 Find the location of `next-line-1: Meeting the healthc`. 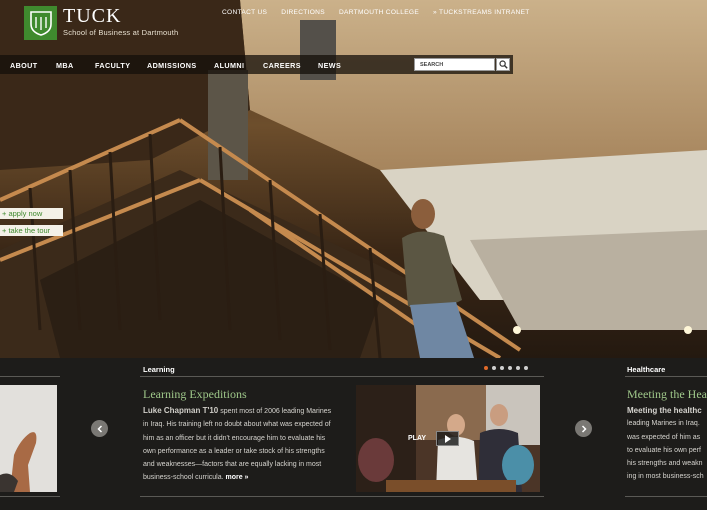

next-line-1: Meeting the healthc is located at coordinates (664, 410).